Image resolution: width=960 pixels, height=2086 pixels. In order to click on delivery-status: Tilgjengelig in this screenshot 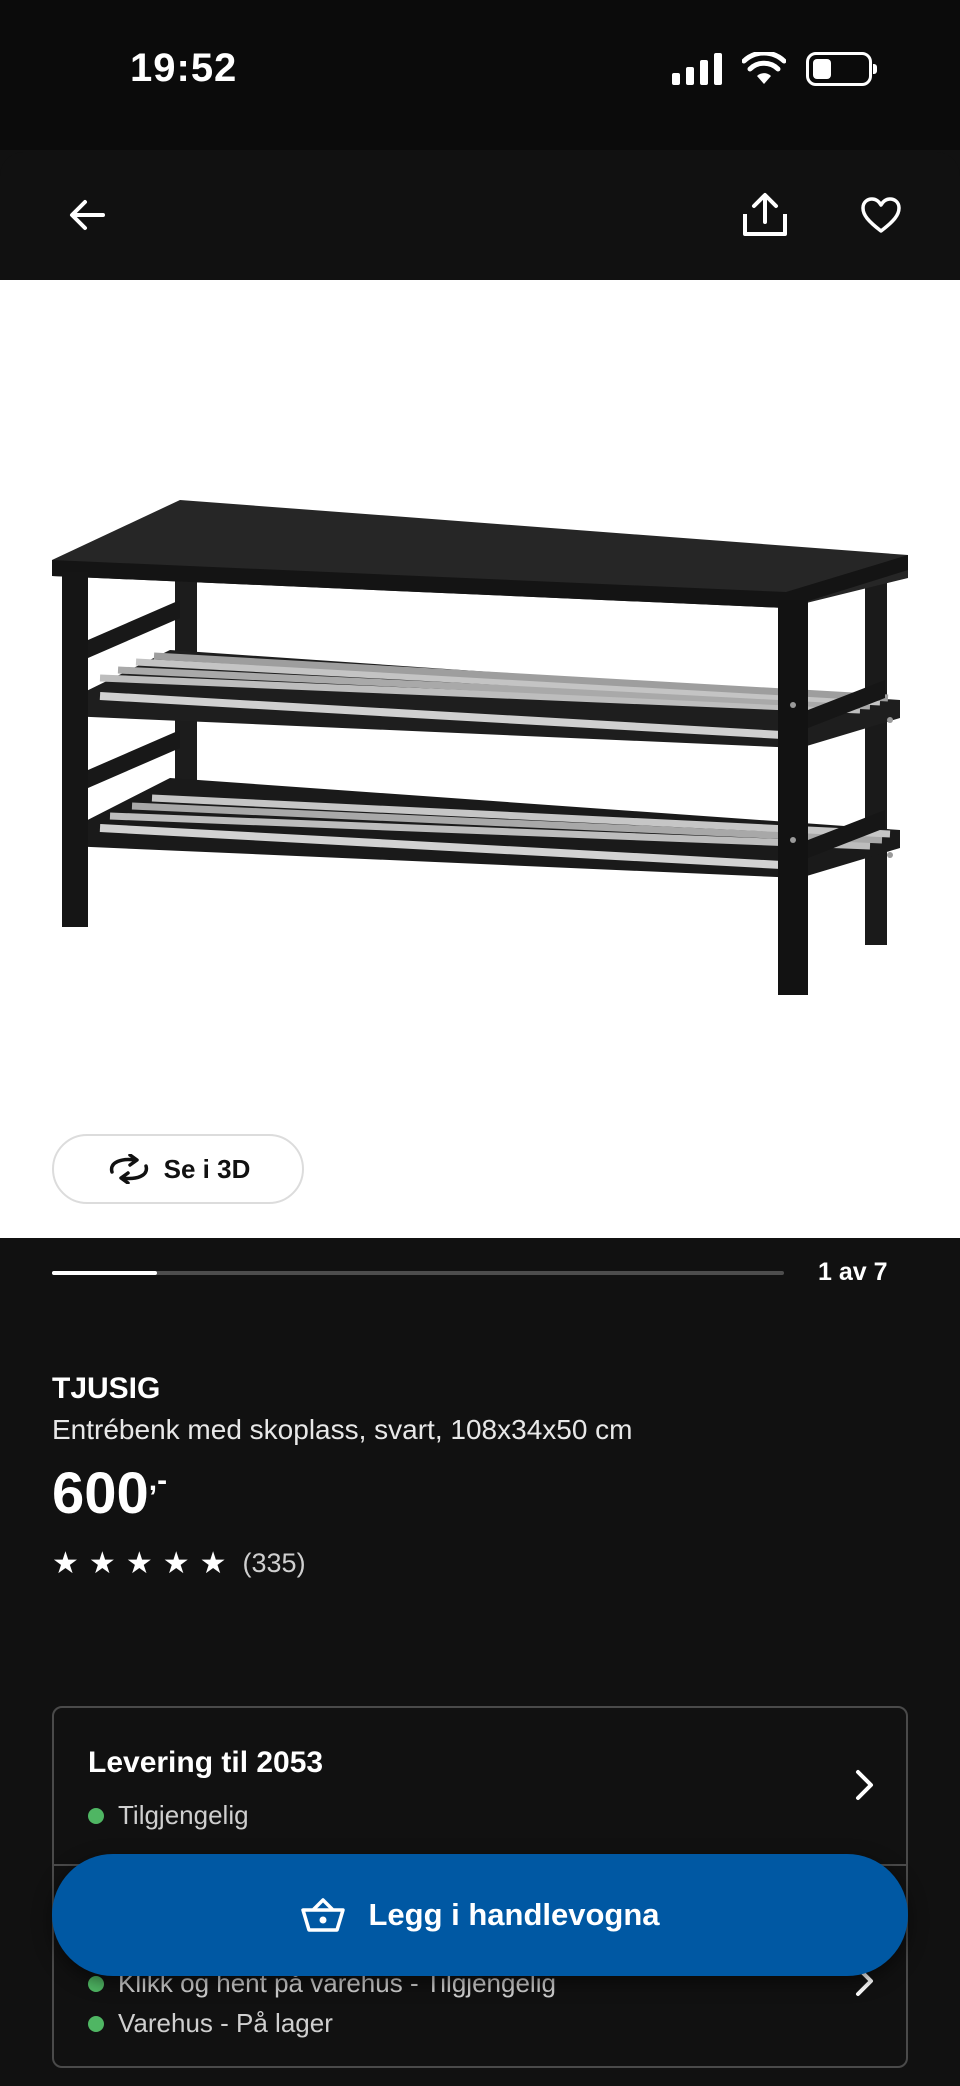, I will do `click(183, 1815)`.